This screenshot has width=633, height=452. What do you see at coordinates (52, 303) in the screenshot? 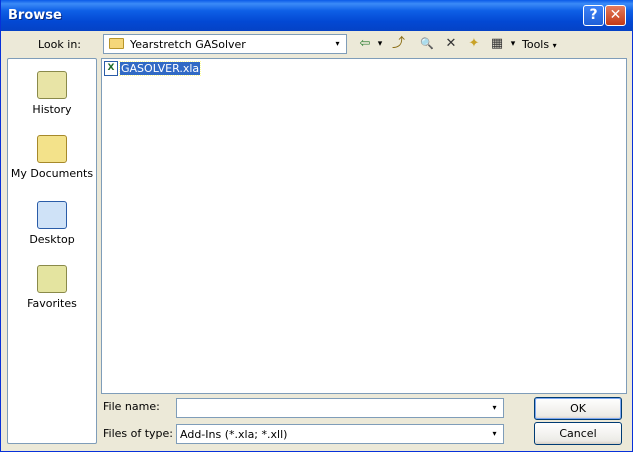
I see `place-label: Favorites` at bounding box center [52, 303].